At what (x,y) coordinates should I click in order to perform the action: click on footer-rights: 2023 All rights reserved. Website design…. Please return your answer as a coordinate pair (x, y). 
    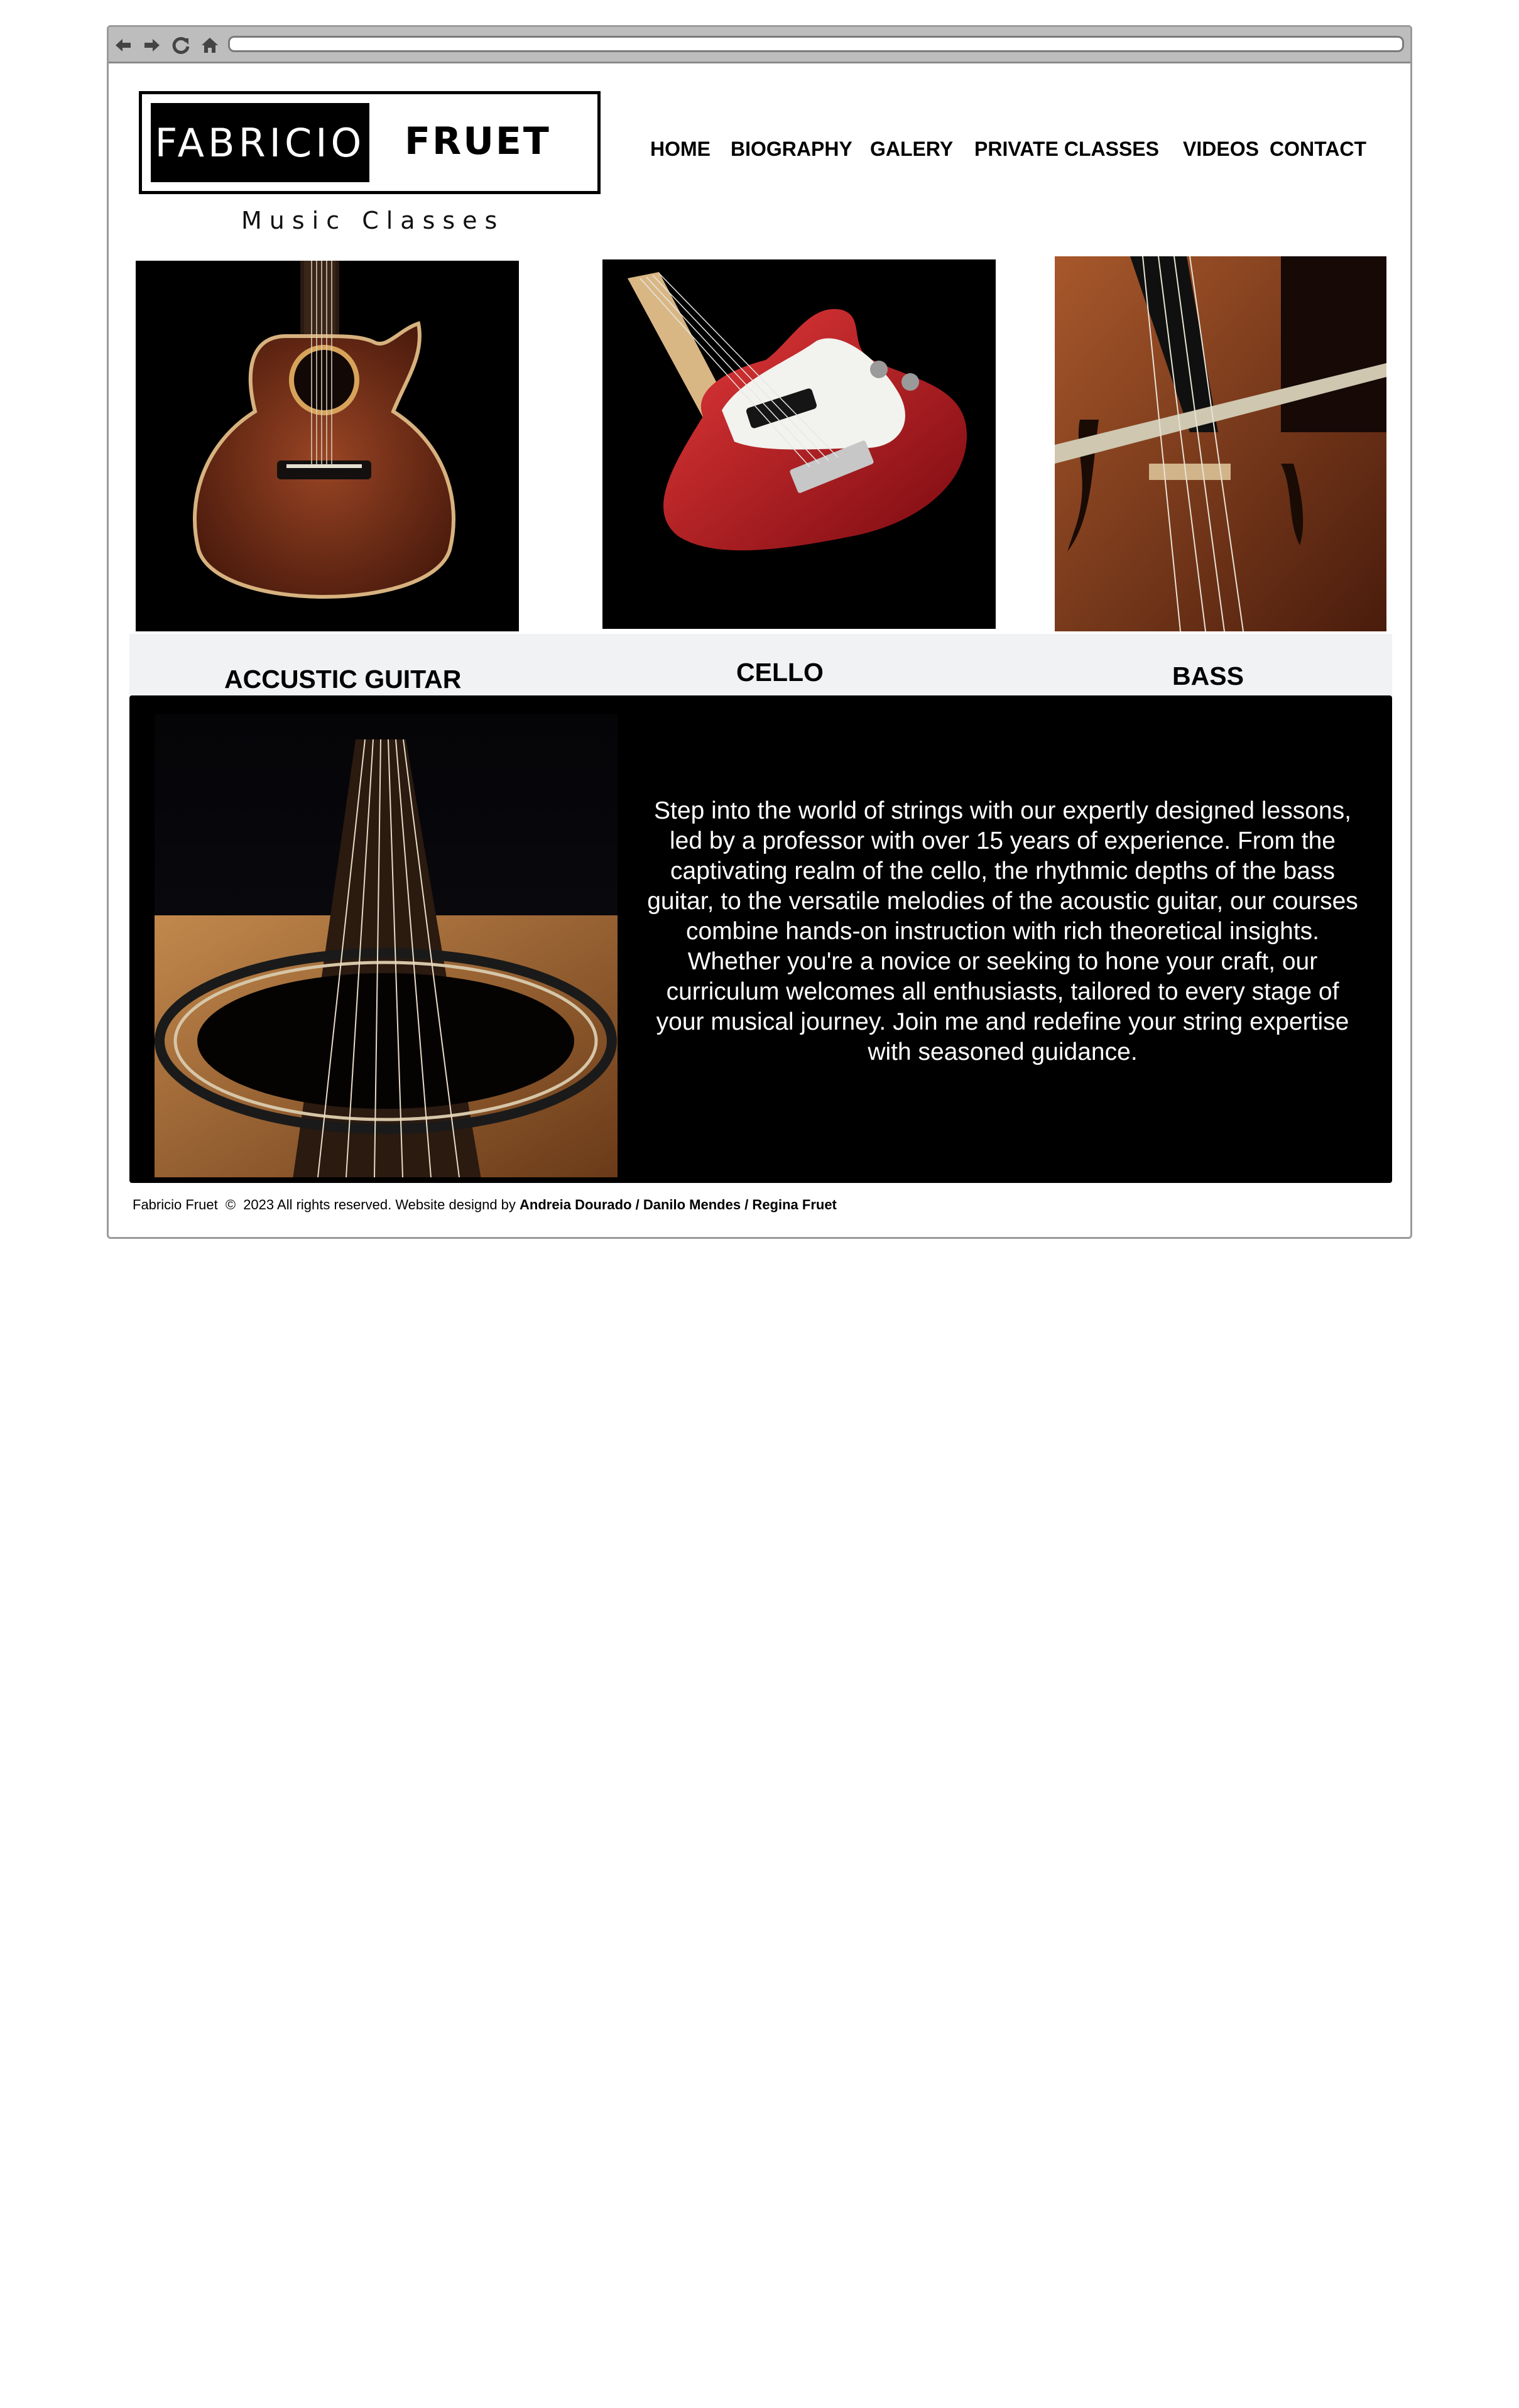
    Looking at the image, I should click on (379, 1204).